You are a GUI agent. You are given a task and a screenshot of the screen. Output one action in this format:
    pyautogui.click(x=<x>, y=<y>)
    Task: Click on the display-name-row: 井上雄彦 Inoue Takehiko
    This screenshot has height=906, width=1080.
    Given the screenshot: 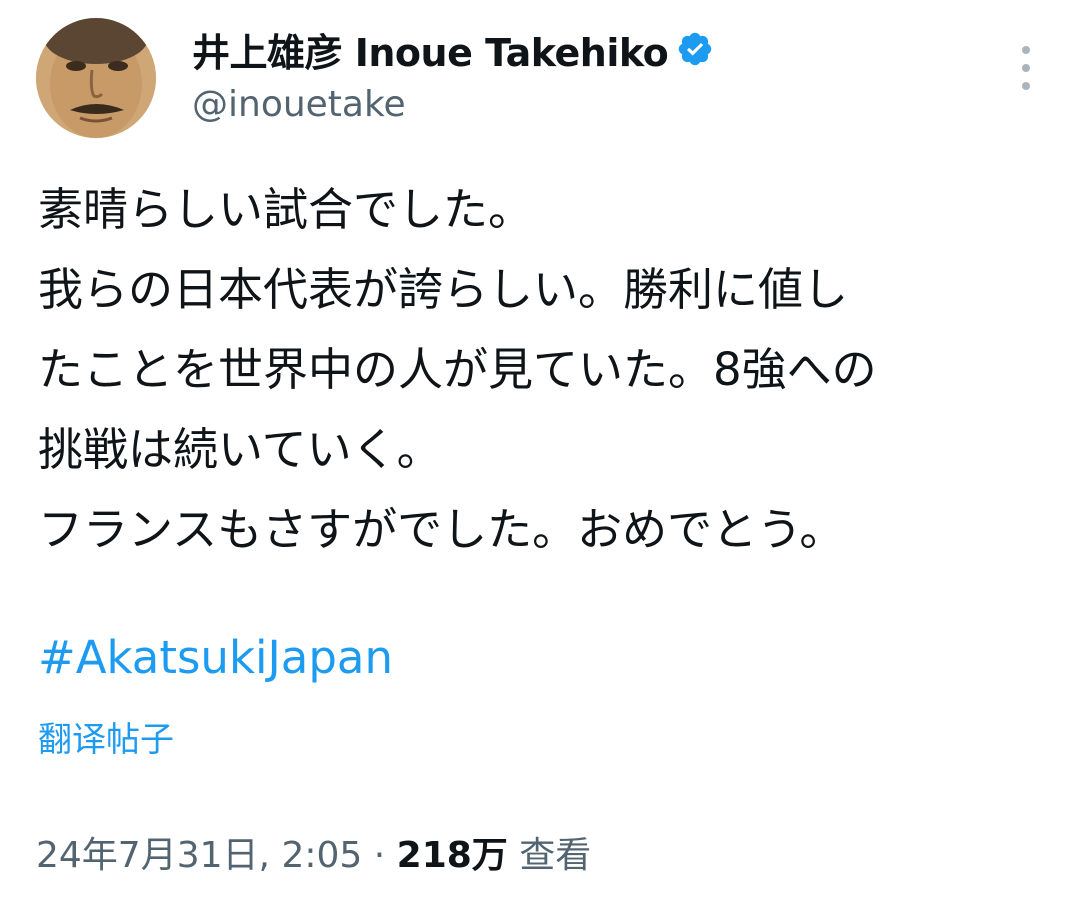 What is the action you would take?
    pyautogui.click(x=453, y=49)
    